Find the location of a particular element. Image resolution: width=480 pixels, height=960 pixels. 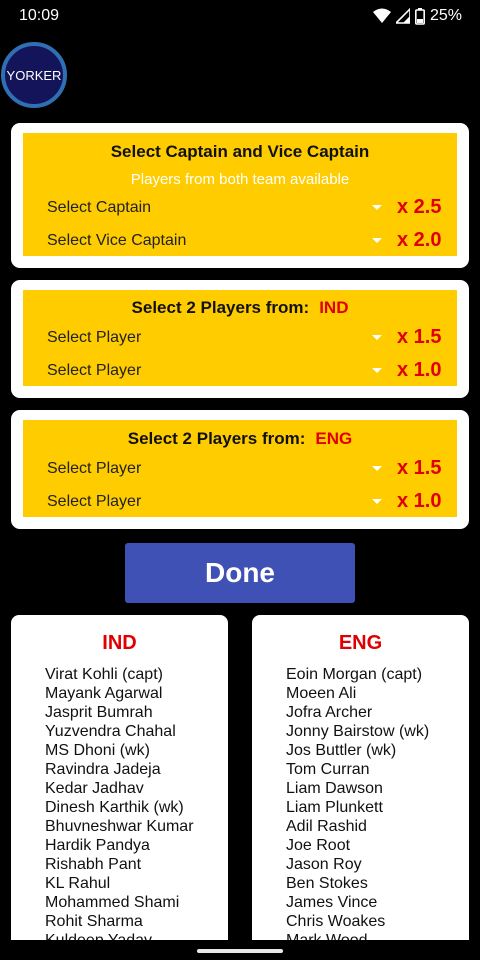

player-name: Ben Stokes is located at coordinates (327, 883).